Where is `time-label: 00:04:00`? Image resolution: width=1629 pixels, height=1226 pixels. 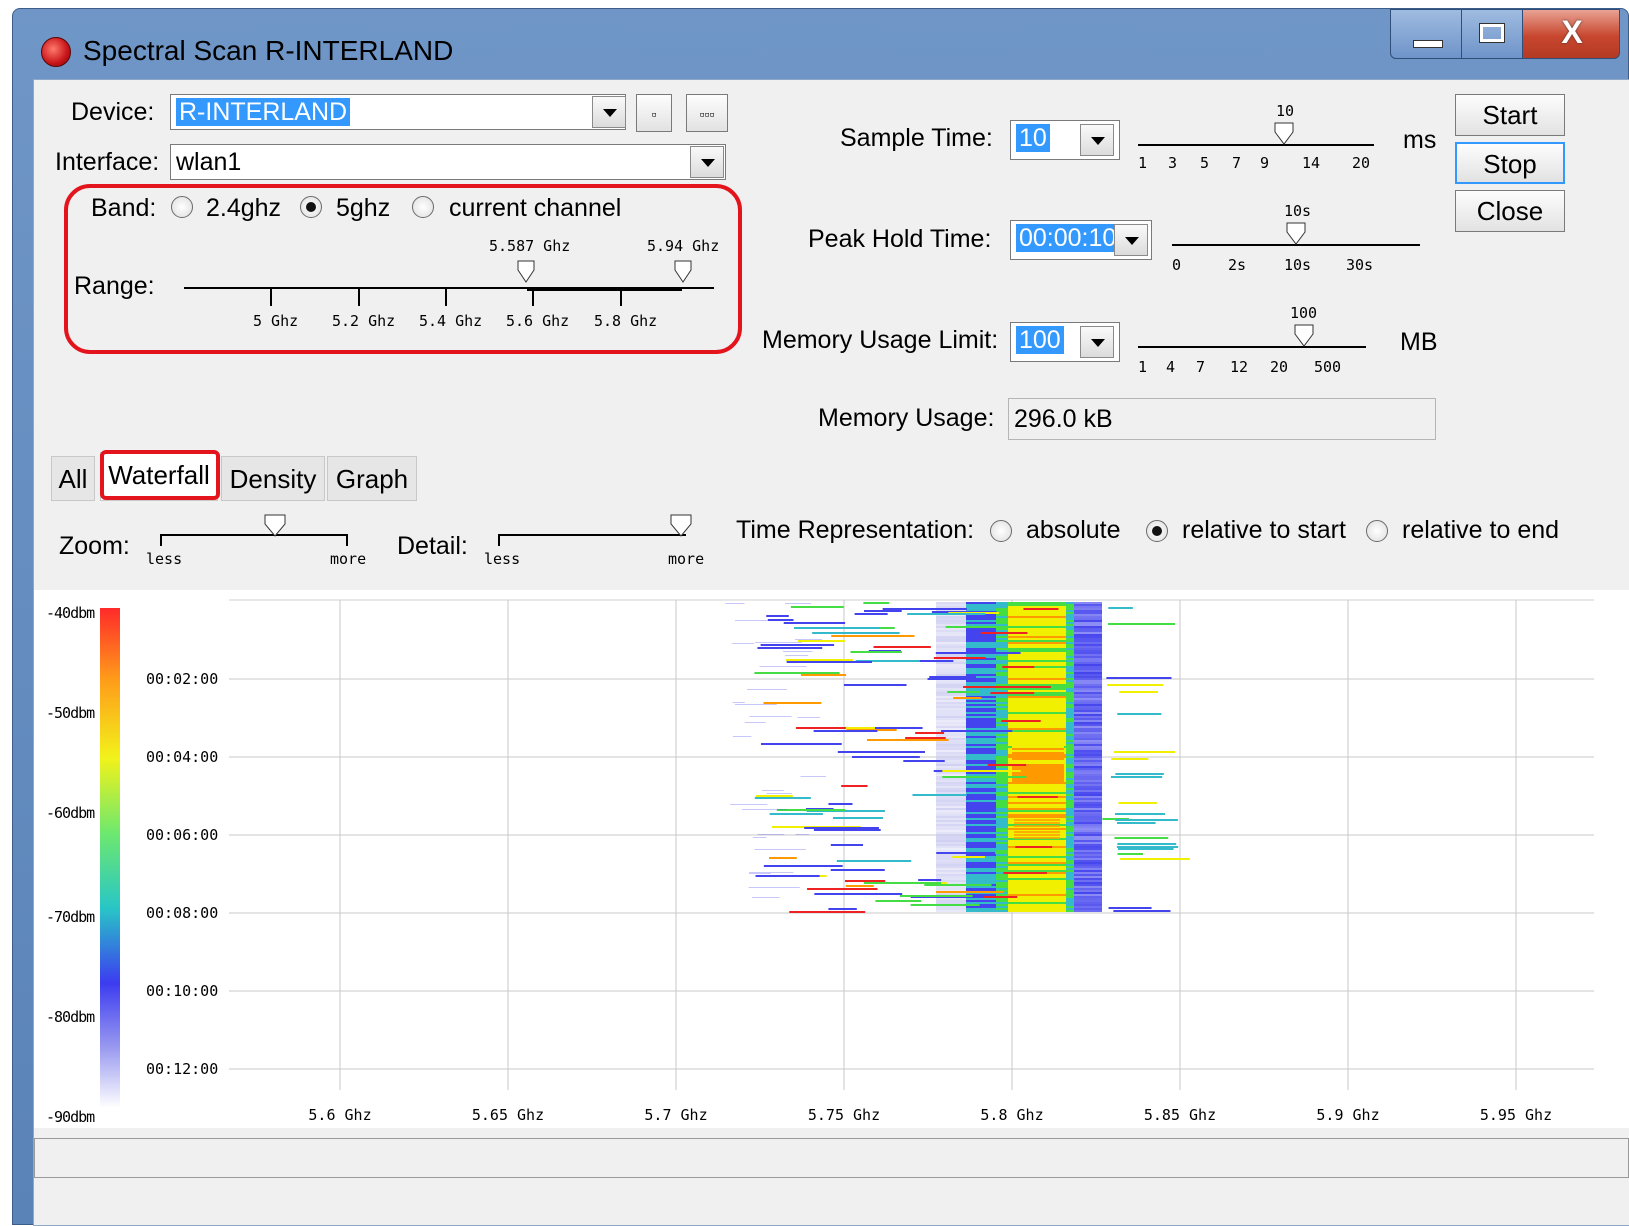 time-label: 00:04:00 is located at coordinates (182, 757).